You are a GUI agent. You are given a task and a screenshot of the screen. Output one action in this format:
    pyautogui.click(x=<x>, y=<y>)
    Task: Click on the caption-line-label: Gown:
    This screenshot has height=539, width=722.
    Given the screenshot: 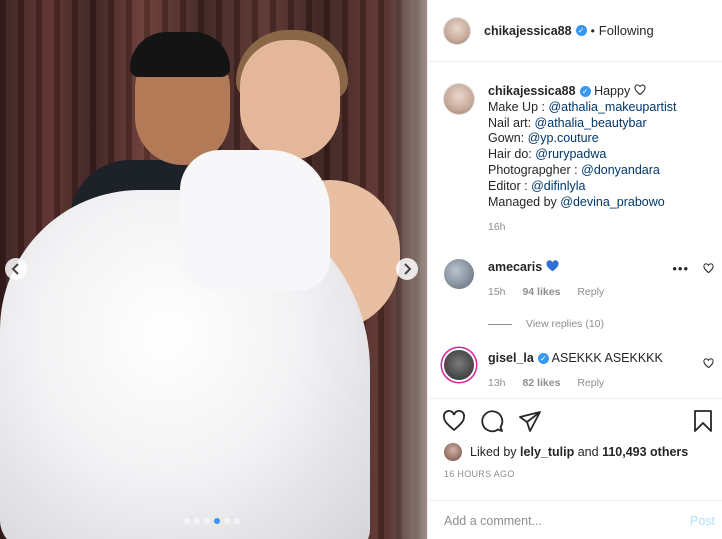 What is the action you would take?
    pyautogui.click(x=508, y=138)
    